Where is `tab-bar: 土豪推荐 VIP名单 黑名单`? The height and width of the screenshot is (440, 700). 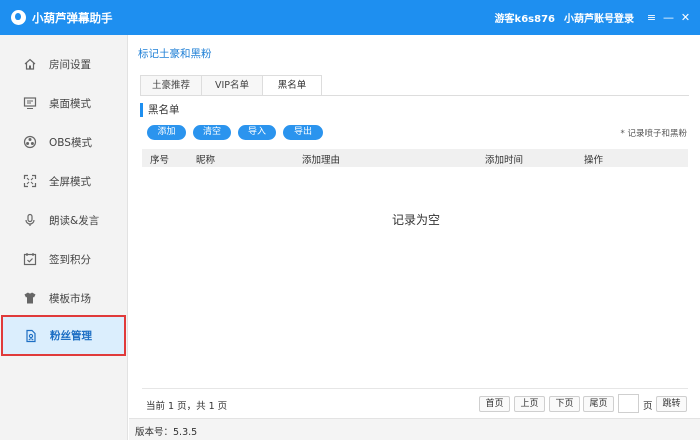 tab-bar: 土豪推荐 VIP名单 黑名单 is located at coordinates (231, 85).